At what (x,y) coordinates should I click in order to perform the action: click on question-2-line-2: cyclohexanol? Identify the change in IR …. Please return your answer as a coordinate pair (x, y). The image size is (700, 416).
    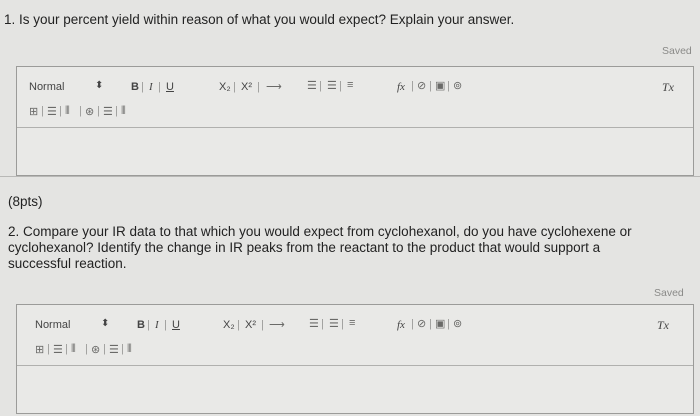
    Looking at the image, I should click on (304, 247).